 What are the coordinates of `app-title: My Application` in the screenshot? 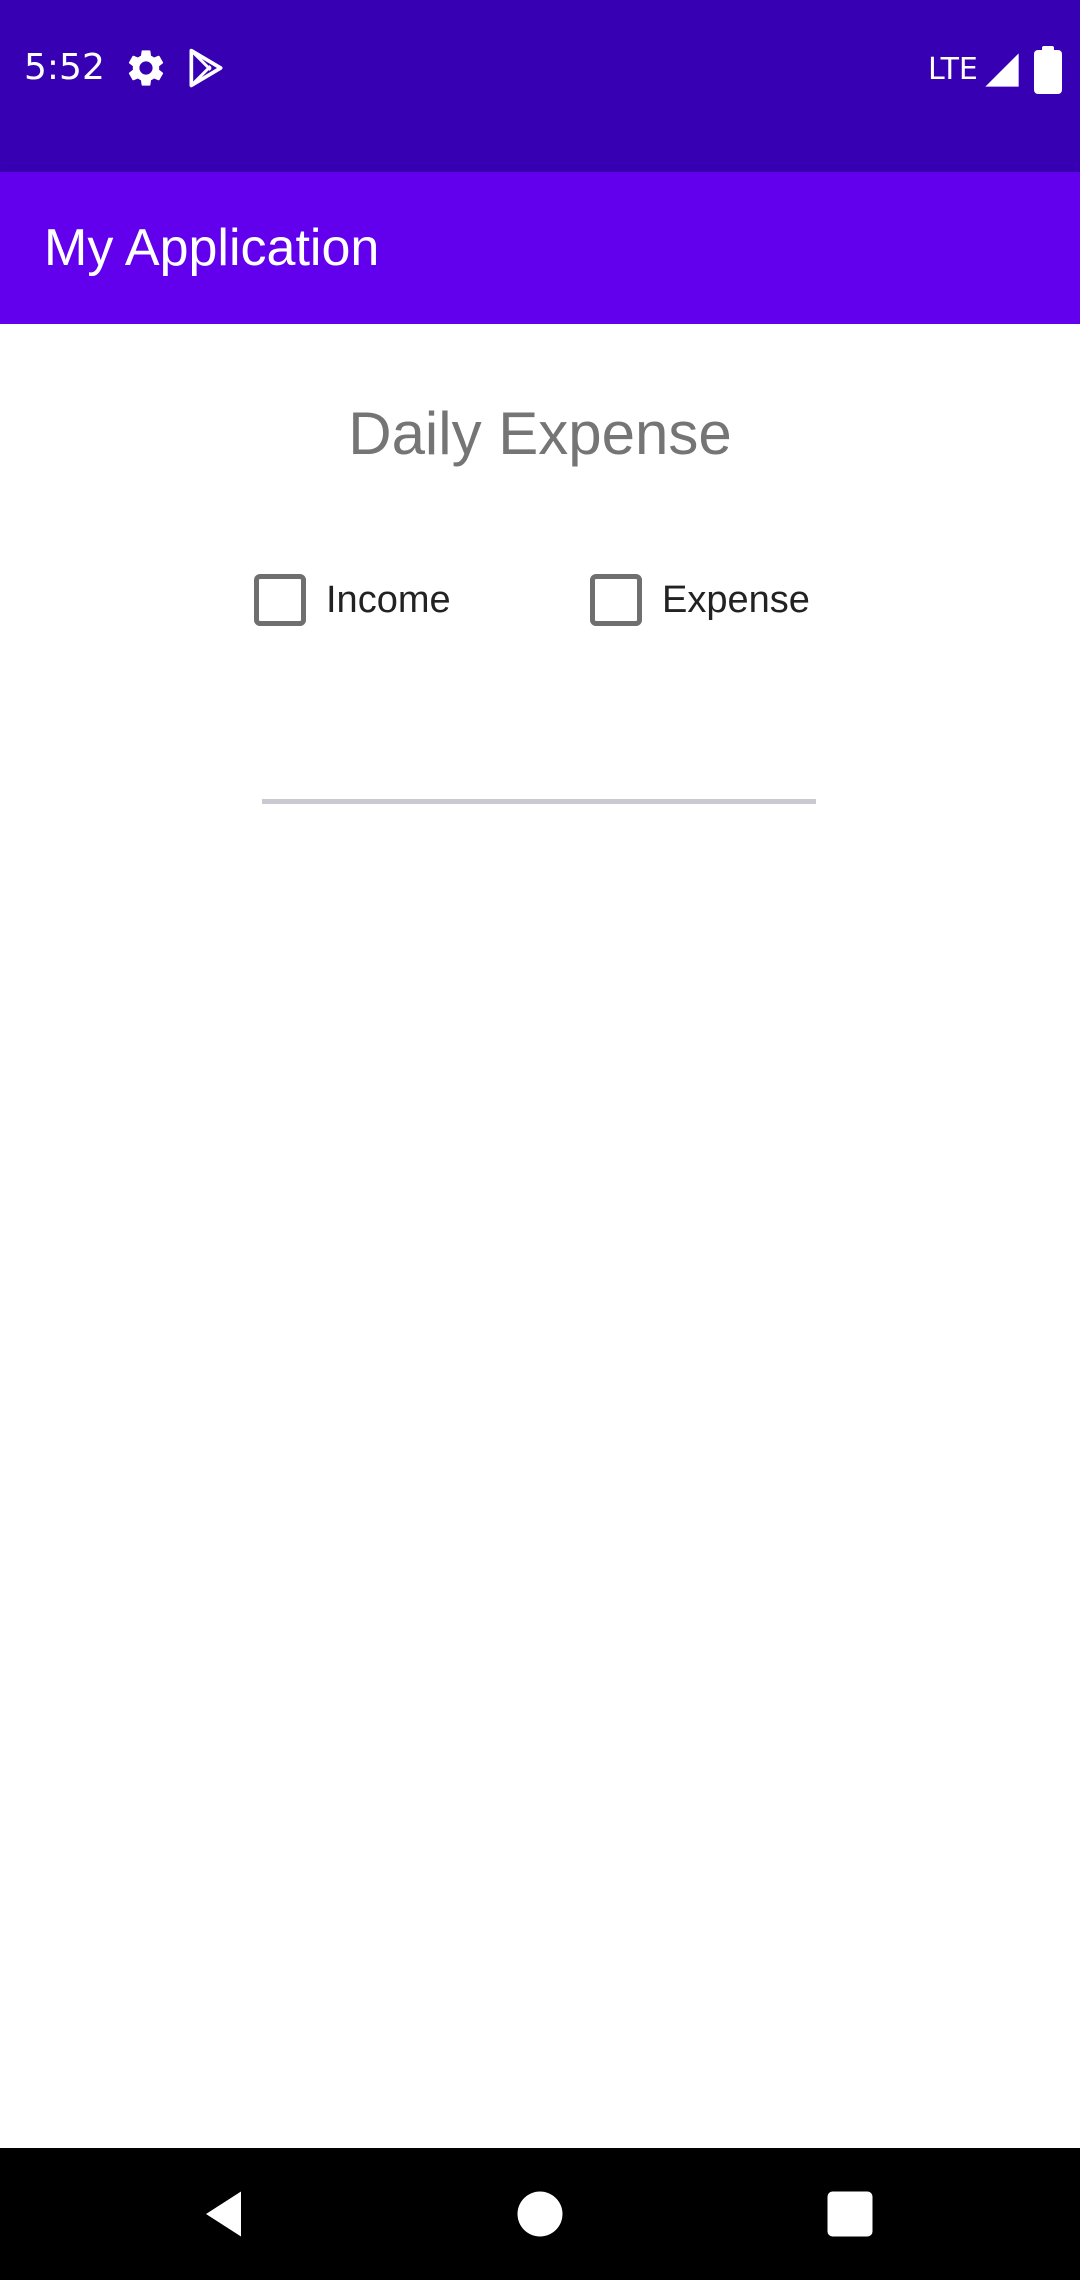 It's located at (212, 248).